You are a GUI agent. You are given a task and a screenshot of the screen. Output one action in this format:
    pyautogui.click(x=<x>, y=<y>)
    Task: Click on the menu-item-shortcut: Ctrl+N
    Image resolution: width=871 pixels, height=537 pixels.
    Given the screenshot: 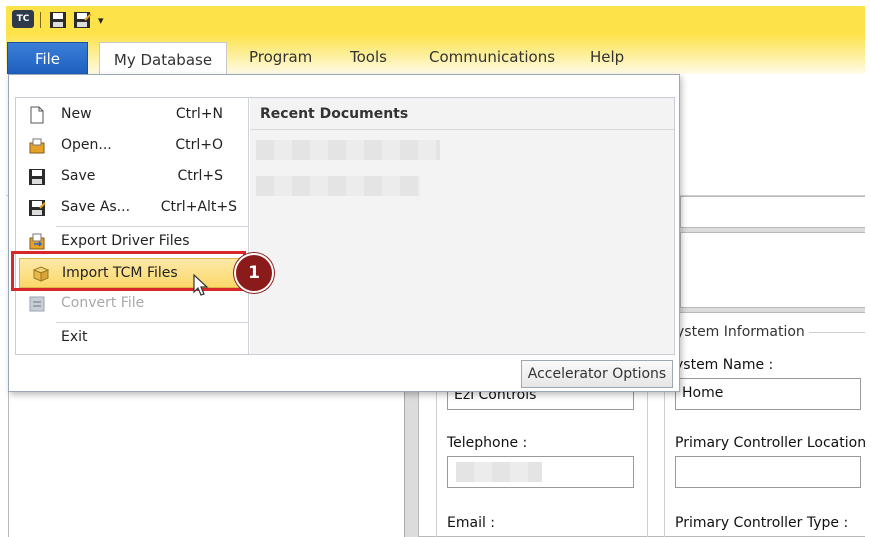 What is the action you would take?
    pyautogui.click(x=199, y=114)
    